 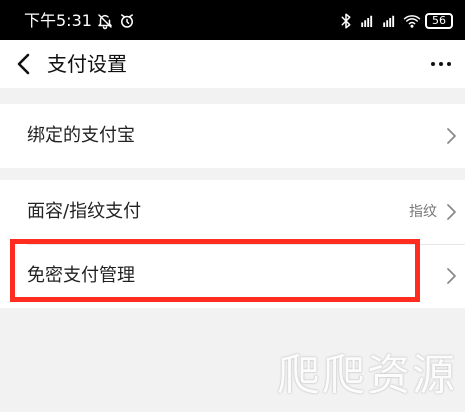 I want to click on wifi-icon, so click(x=412, y=21).